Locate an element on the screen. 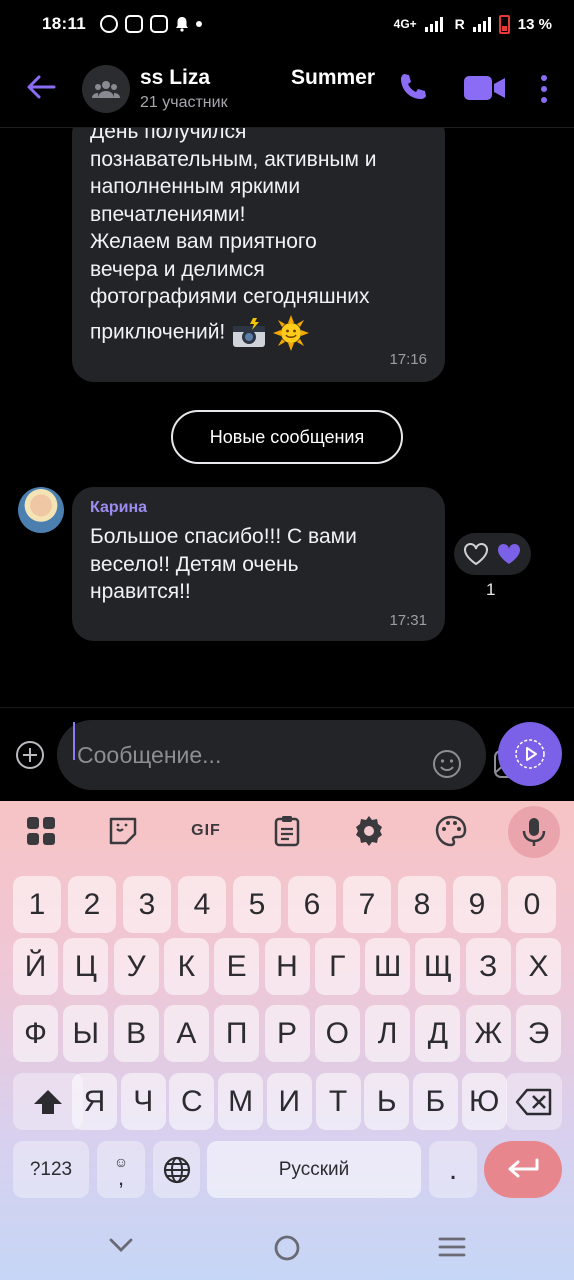  number-key: 4 is located at coordinates (202, 904).